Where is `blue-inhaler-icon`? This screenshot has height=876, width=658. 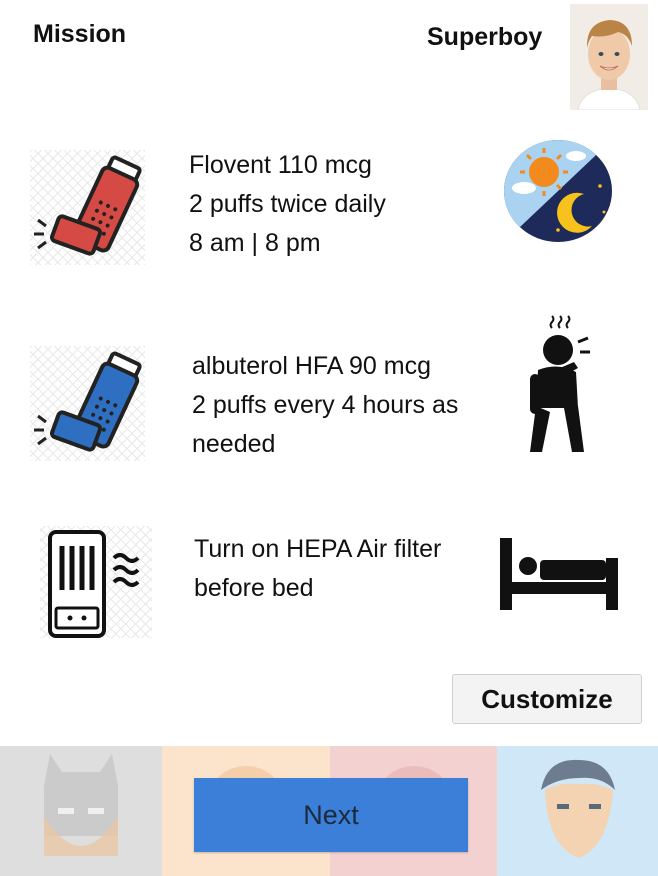
blue-inhaler-icon is located at coordinates (87, 403).